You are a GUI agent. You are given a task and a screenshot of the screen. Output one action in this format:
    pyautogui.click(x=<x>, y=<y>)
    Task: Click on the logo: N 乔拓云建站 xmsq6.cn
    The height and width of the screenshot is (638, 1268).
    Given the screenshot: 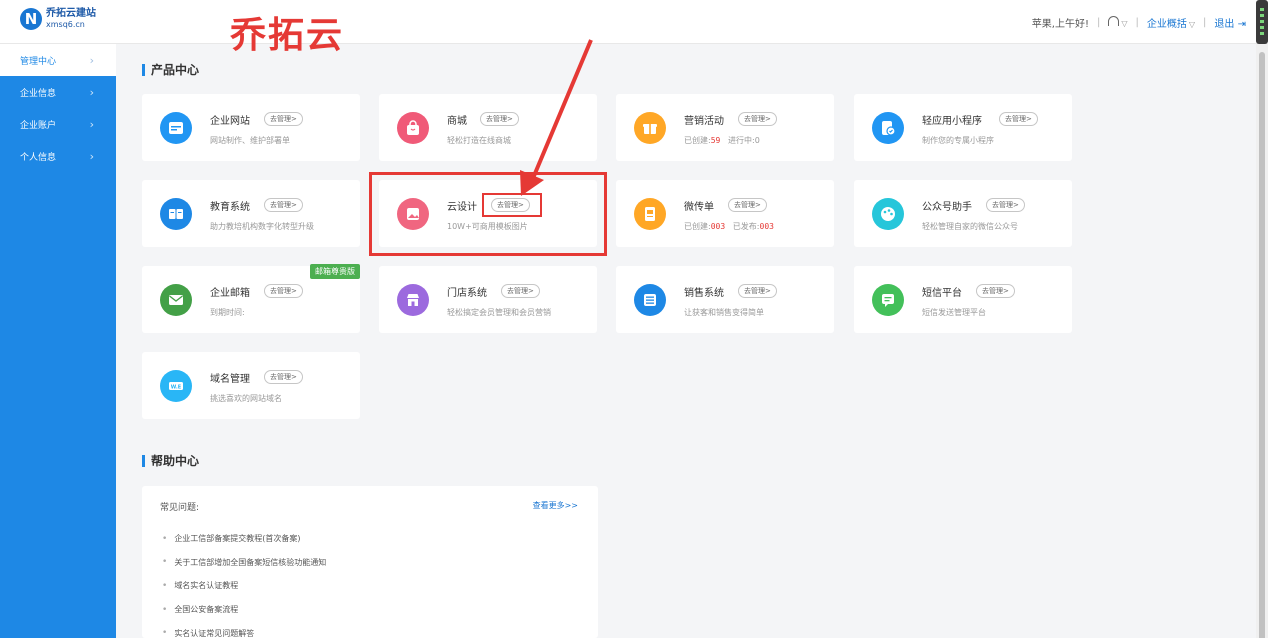 What is the action you would take?
    pyautogui.click(x=58, y=19)
    